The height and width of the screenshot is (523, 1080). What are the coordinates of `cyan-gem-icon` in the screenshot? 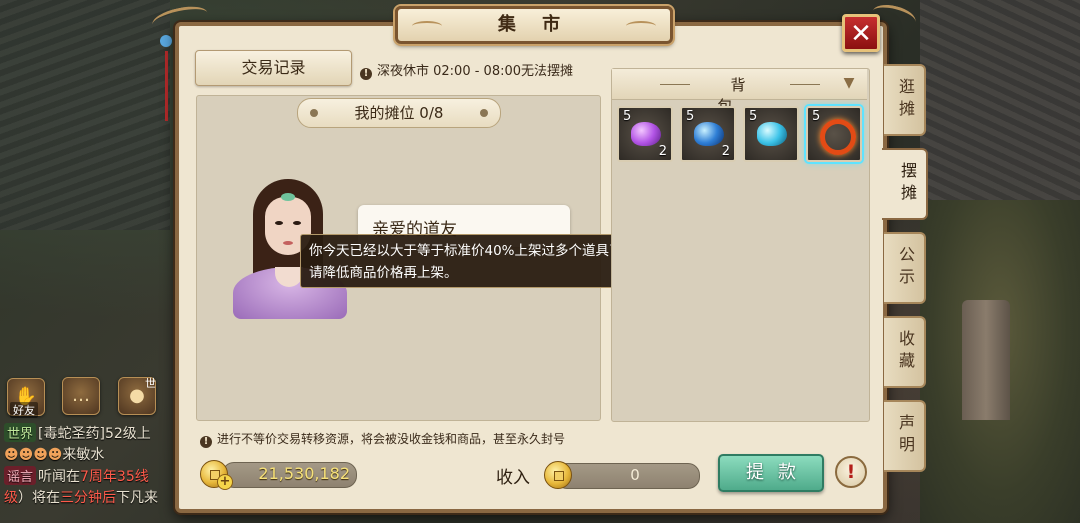 It's located at (772, 134).